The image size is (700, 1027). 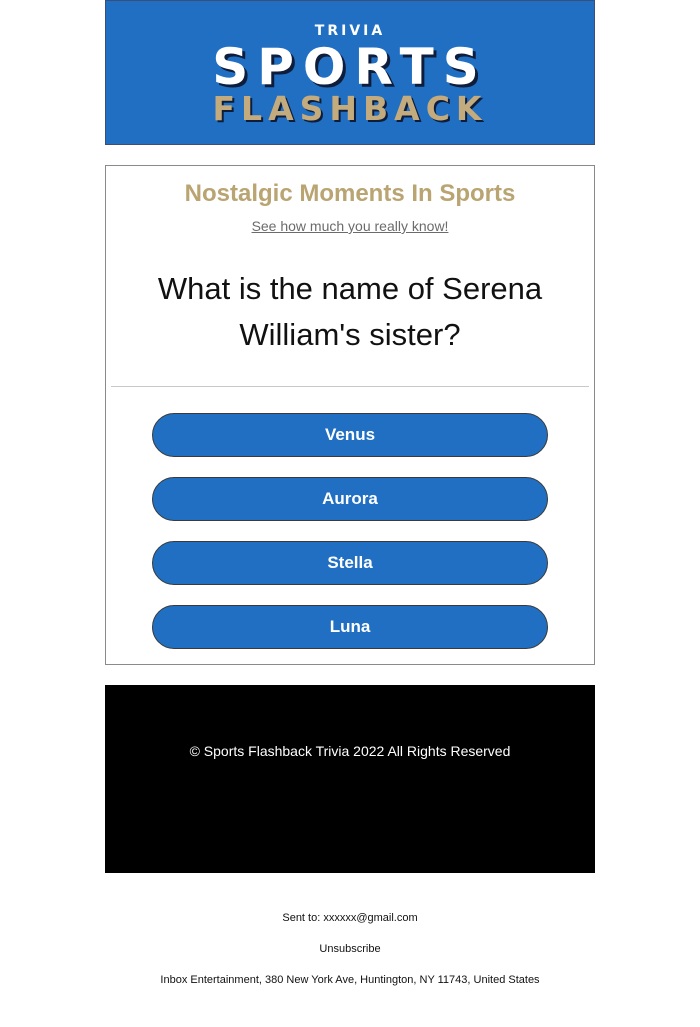 I want to click on sent-to-text: Sent to: xxxxxx@gmail.com, so click(x=350, y=918).